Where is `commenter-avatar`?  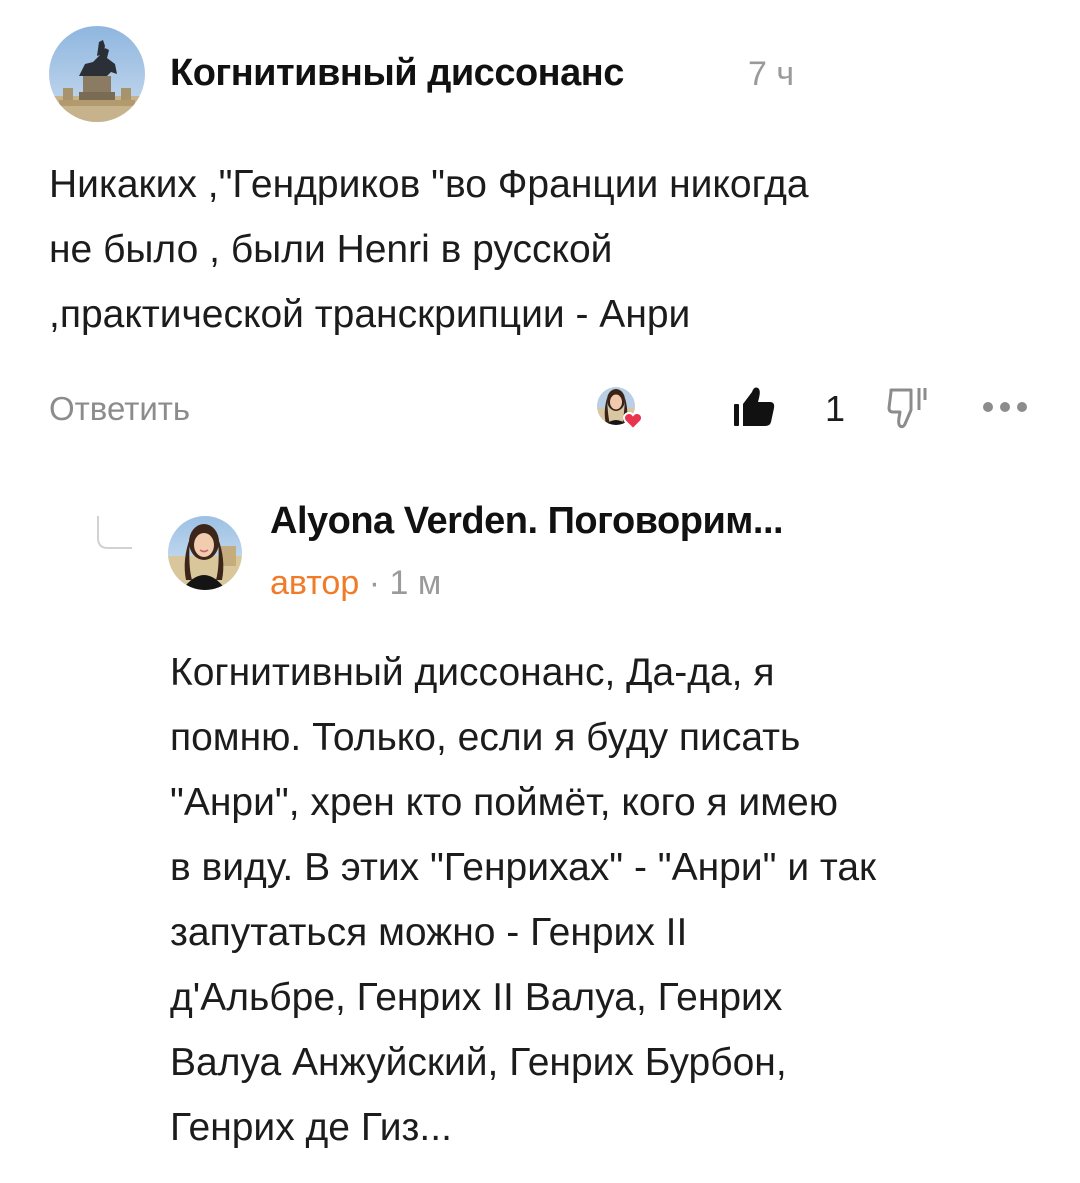 commenter-avatar is located at coordinates (97, 74).